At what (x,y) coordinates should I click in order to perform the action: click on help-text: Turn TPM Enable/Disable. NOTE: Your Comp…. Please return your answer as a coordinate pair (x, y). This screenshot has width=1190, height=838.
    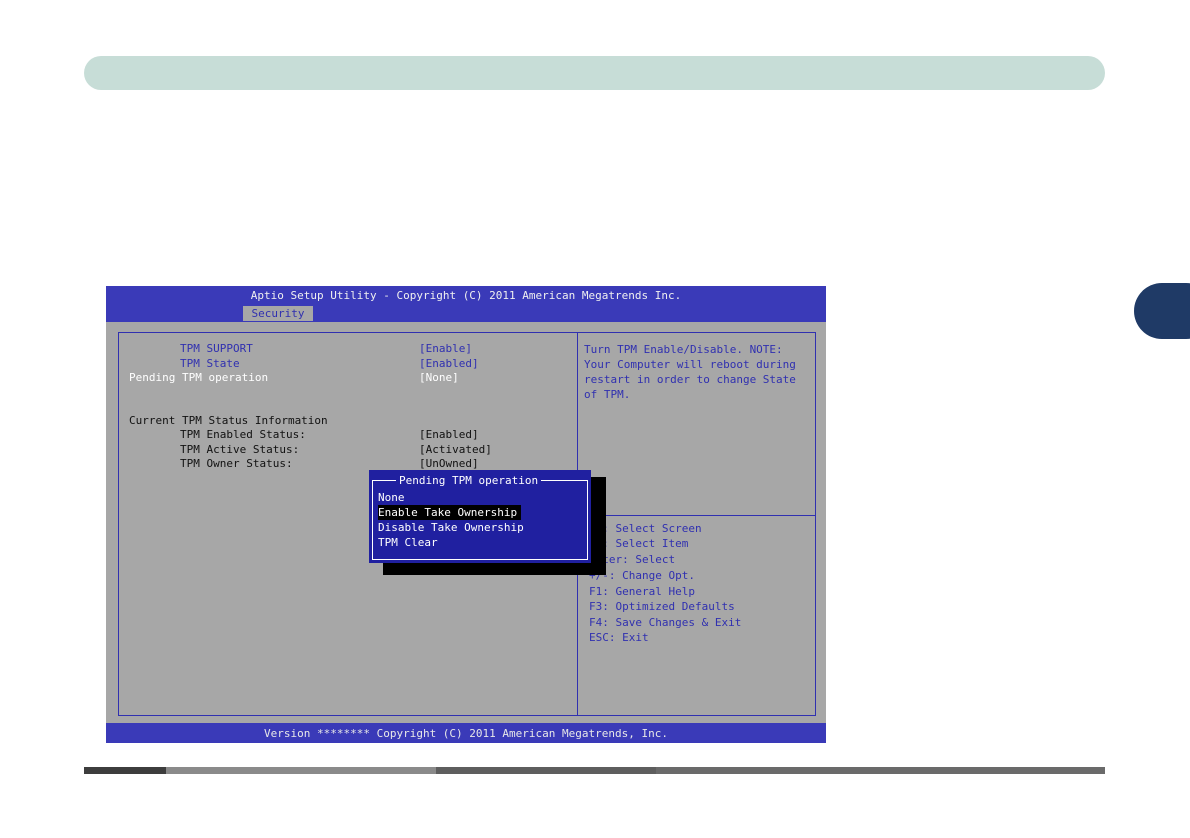
    Looking at the image, I should click on (690, 372).